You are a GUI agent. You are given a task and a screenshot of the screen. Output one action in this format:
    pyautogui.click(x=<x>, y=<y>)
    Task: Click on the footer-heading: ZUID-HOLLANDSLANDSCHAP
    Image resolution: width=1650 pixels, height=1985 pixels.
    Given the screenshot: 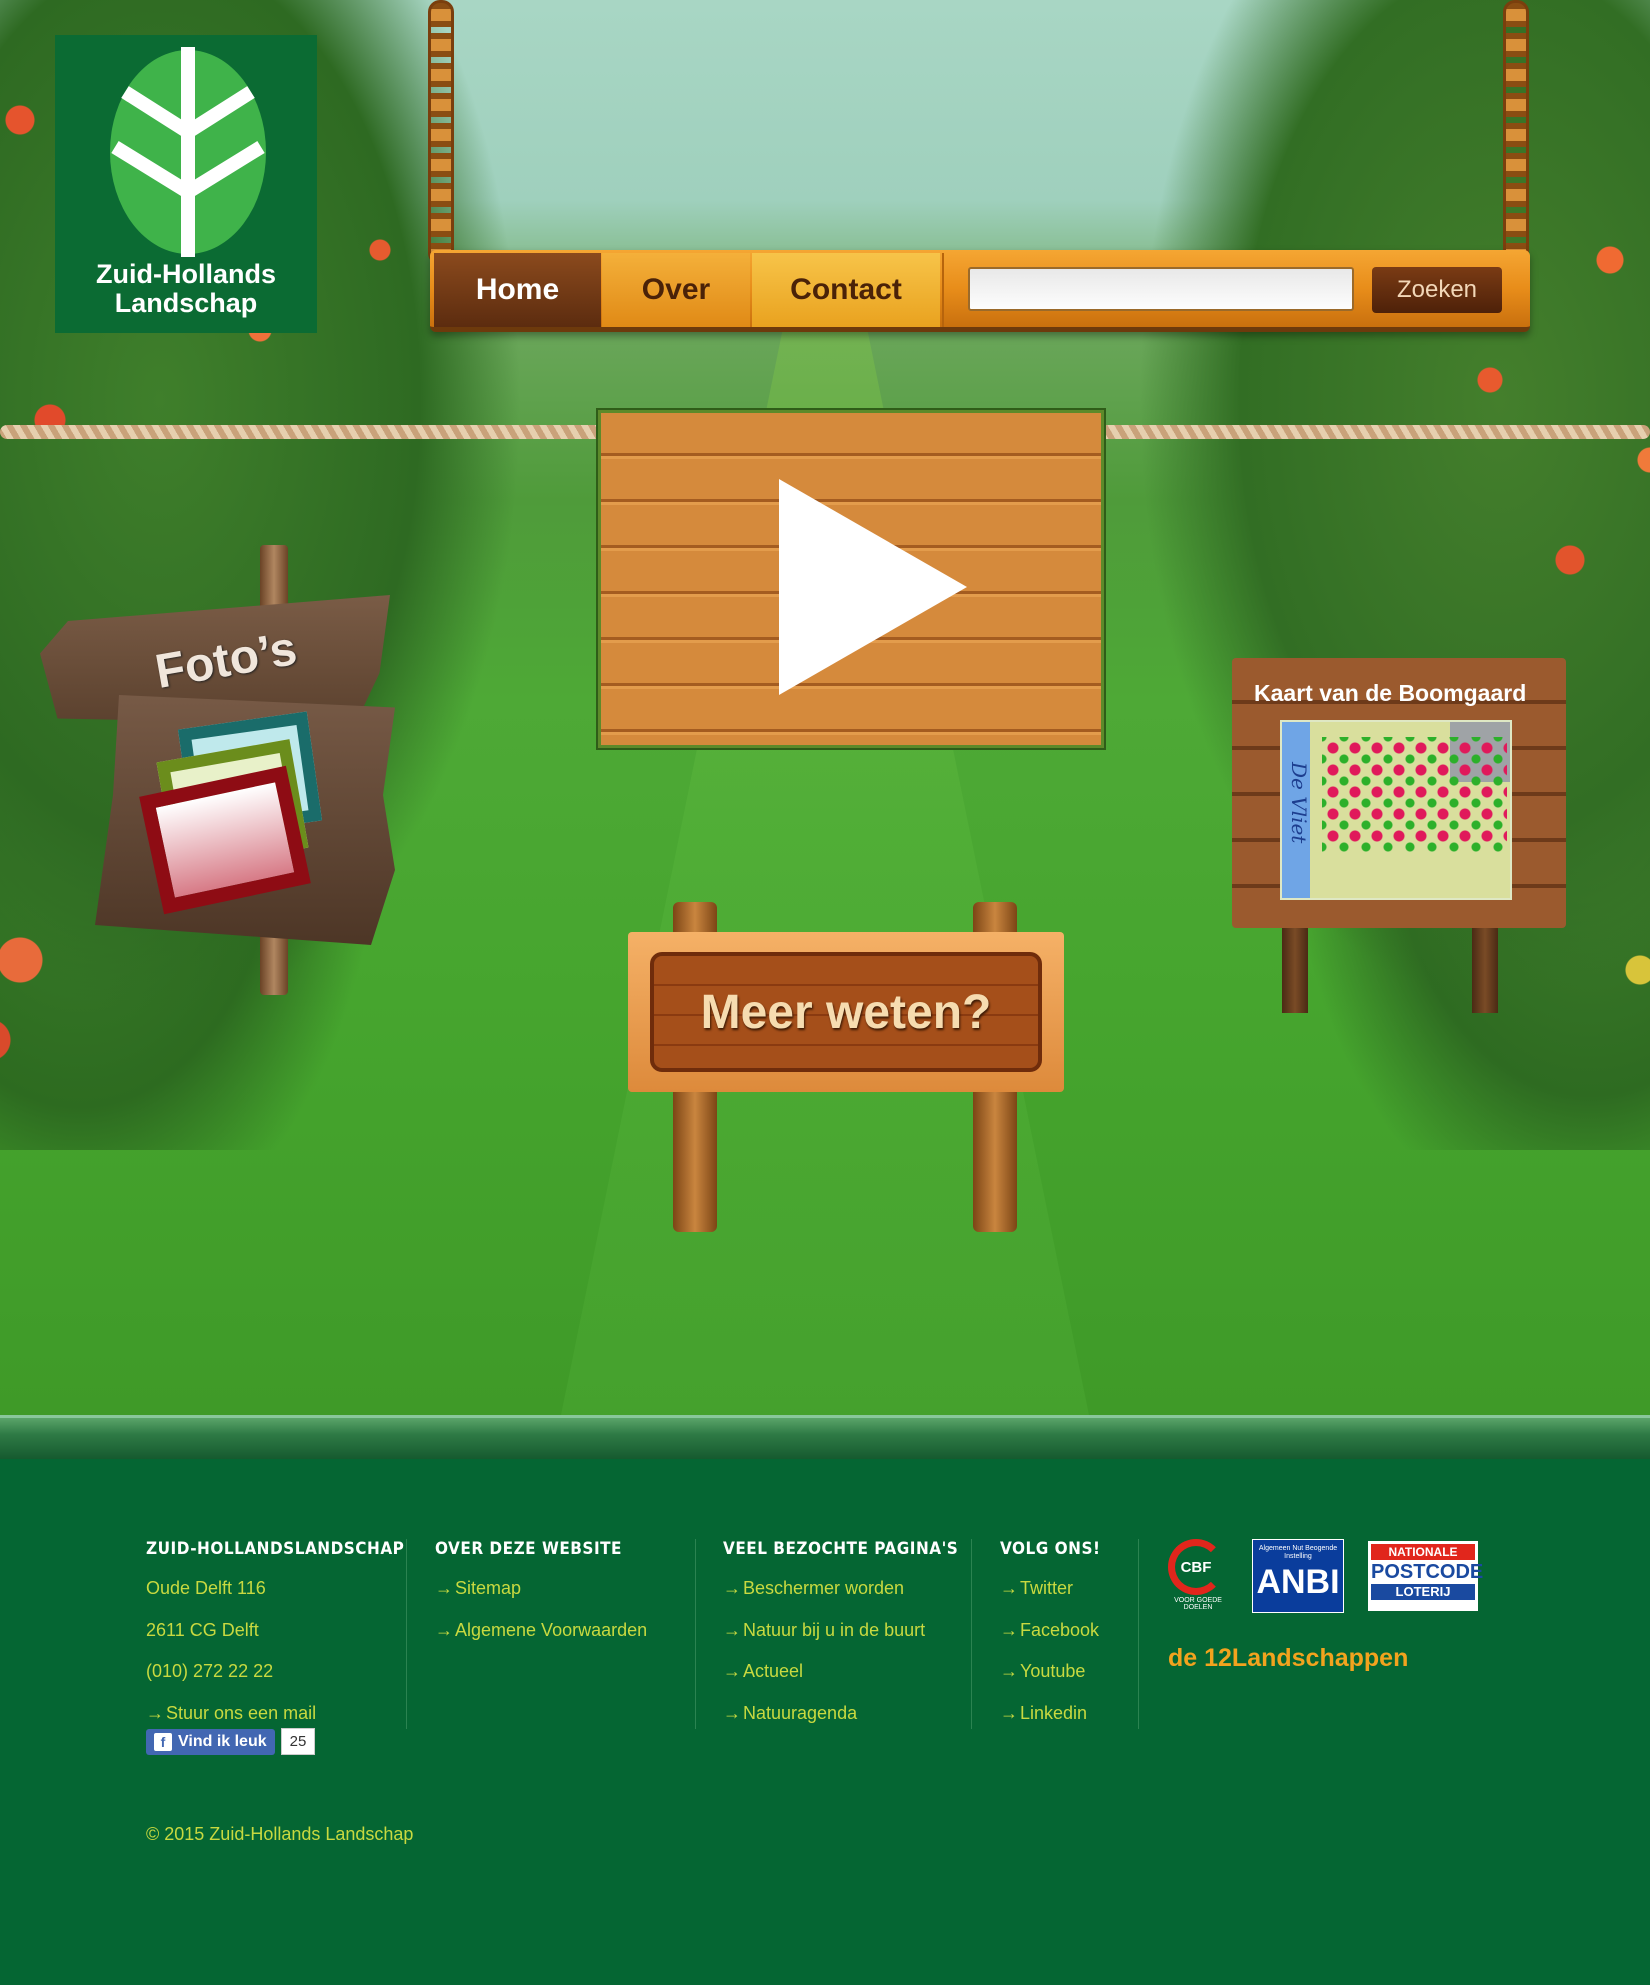 What is the action you would take?
    pyautogui.click(x=275, y=1549)
    